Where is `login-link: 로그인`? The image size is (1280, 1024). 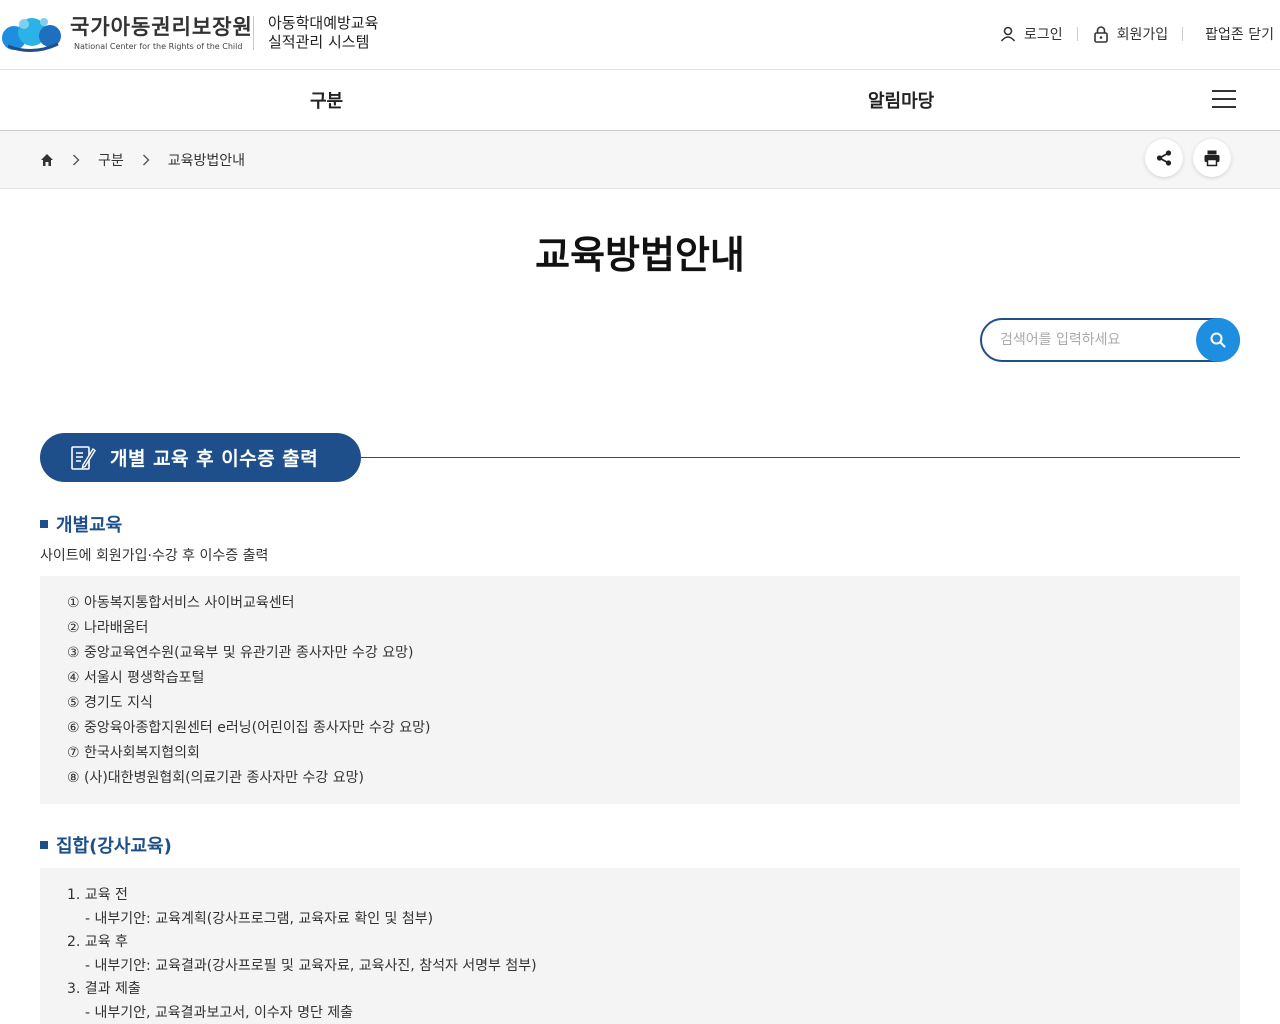 login-link: 로그인 is located at coordinates (1031, 34).